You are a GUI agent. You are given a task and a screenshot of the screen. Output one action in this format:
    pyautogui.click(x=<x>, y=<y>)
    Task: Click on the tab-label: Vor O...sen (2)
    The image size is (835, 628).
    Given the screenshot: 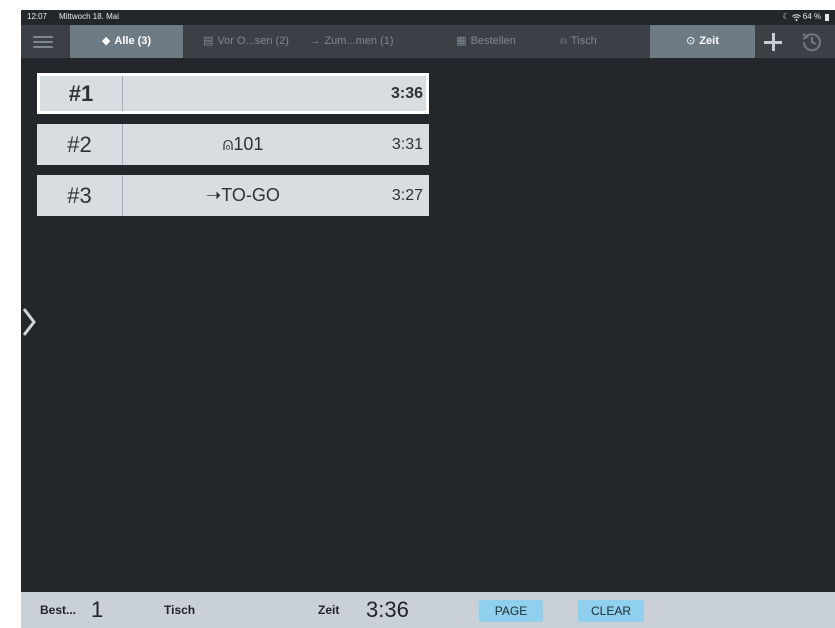 What is the action you would take?
    pyautogui.click(x=253, y=41)
    